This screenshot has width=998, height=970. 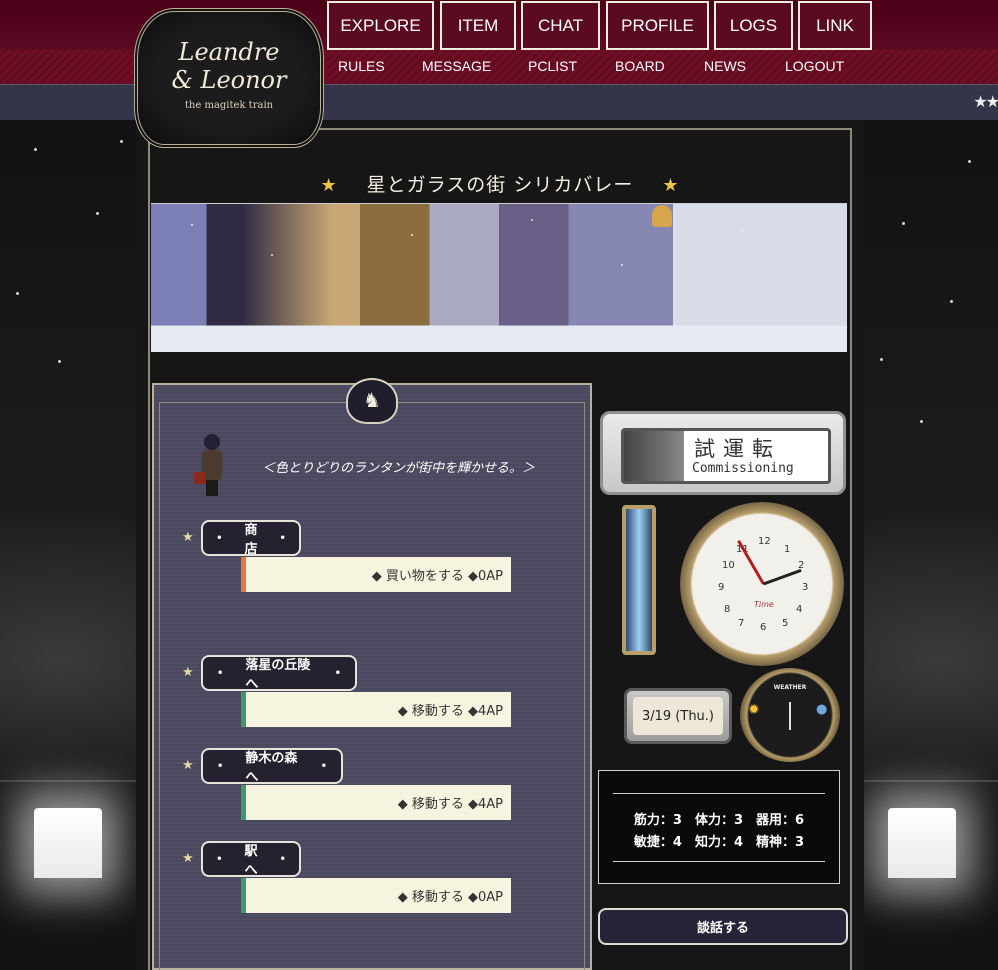 I want to click on destination-sign: 試運転 Commissioning, so click(x=723, y=453).